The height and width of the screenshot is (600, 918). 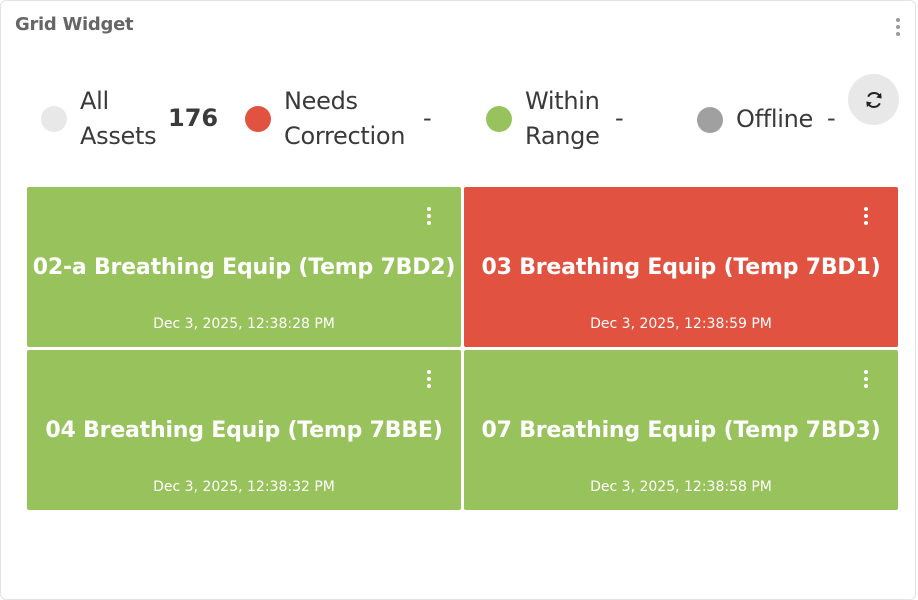 What do you see at coordinates (775, 119) in the screenshot?
I see `legend-offline-label: Offline` at bounding box center [775, 119].